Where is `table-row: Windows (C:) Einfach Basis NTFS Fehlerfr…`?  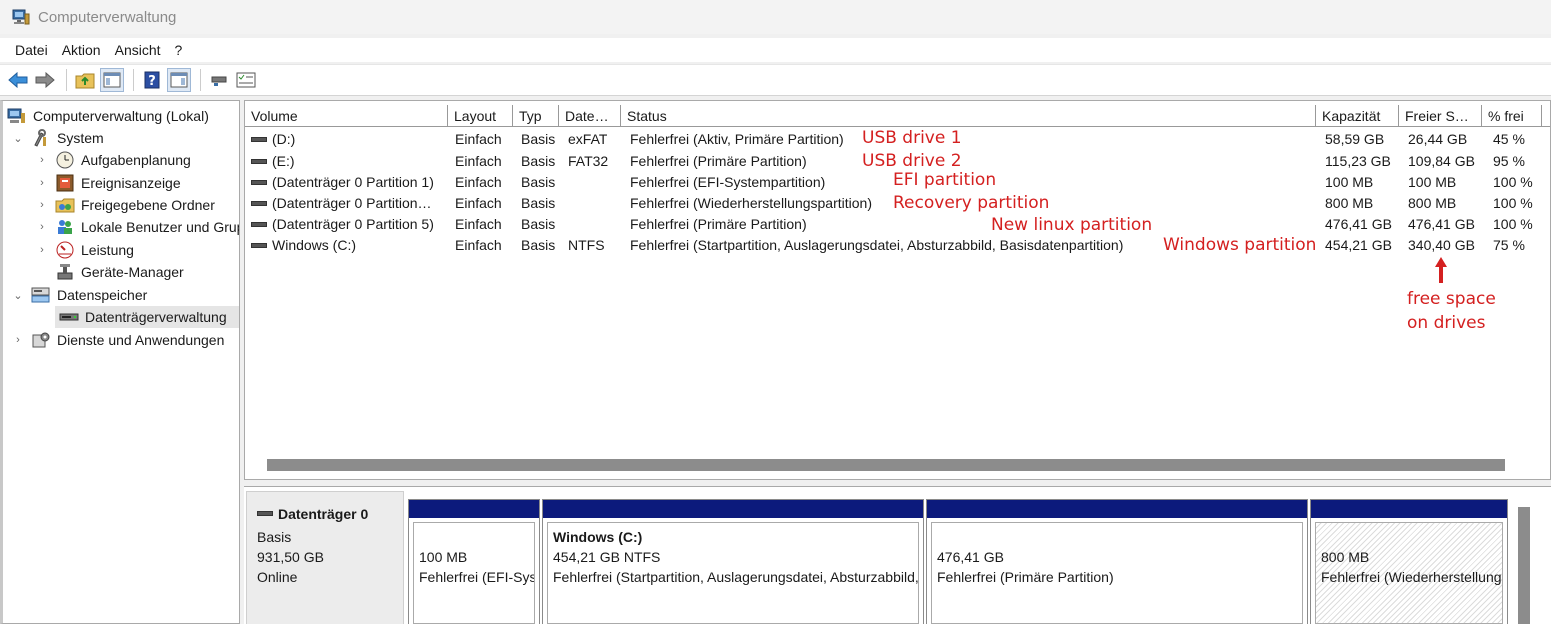
table-row: Windows (C:) Einfach Basis NTFS Fehlerfr… is located at coordinates (897, 245).